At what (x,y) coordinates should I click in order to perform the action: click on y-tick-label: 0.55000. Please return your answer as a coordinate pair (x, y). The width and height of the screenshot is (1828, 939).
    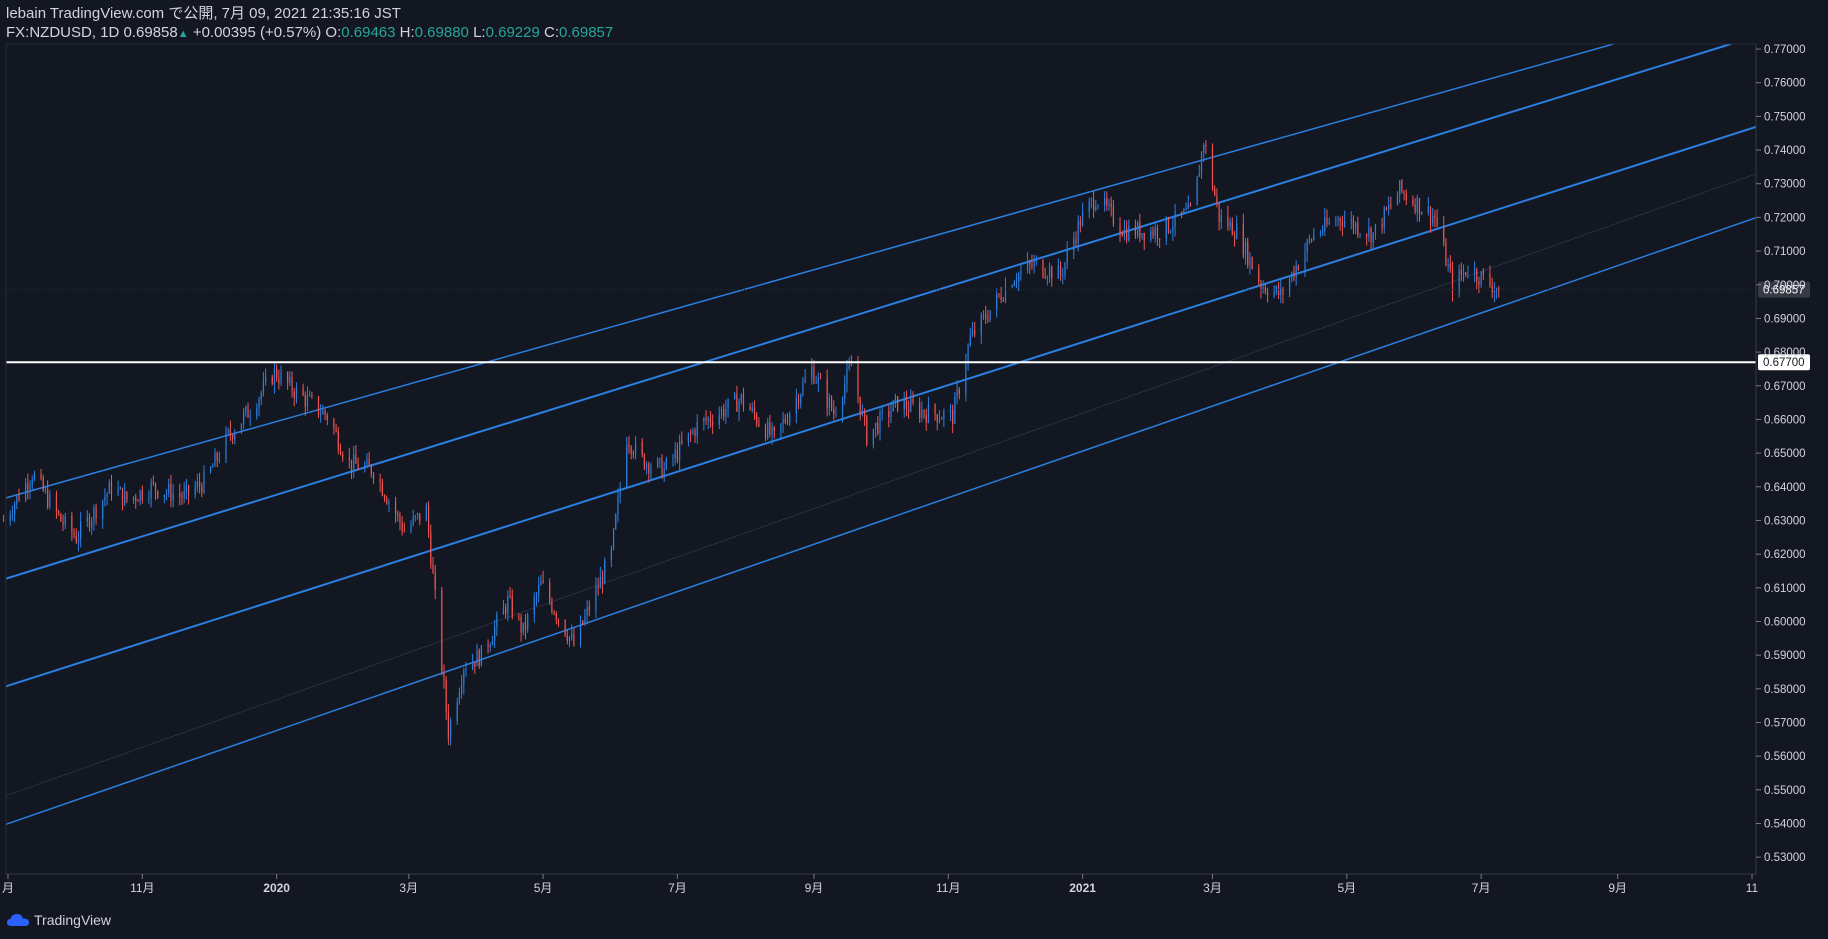
    Looking at the image, I should click on (1785, 791).